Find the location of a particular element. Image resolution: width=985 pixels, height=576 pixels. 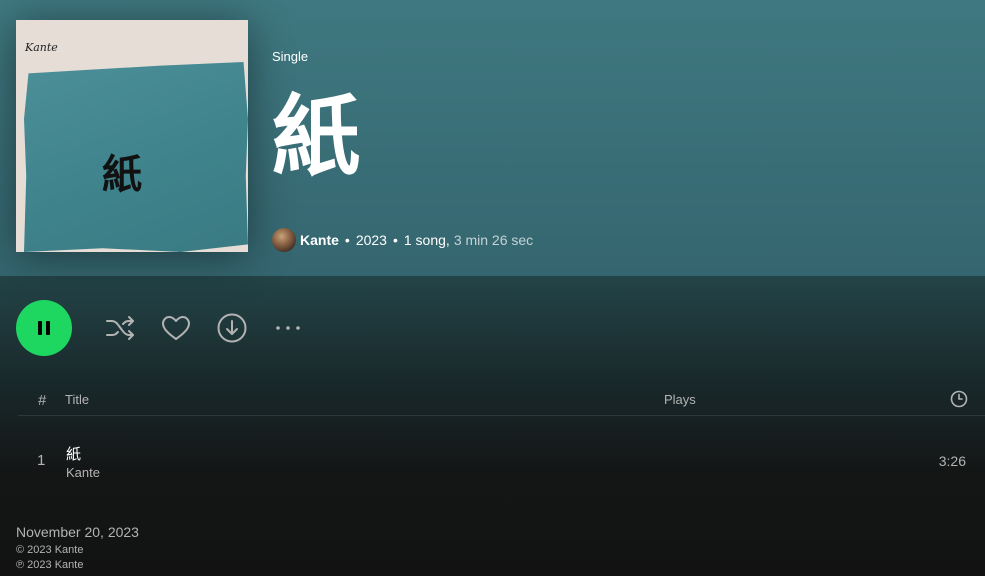

table-row: 1 紙 Kante 3:26 is located at coordinates (501, 460).